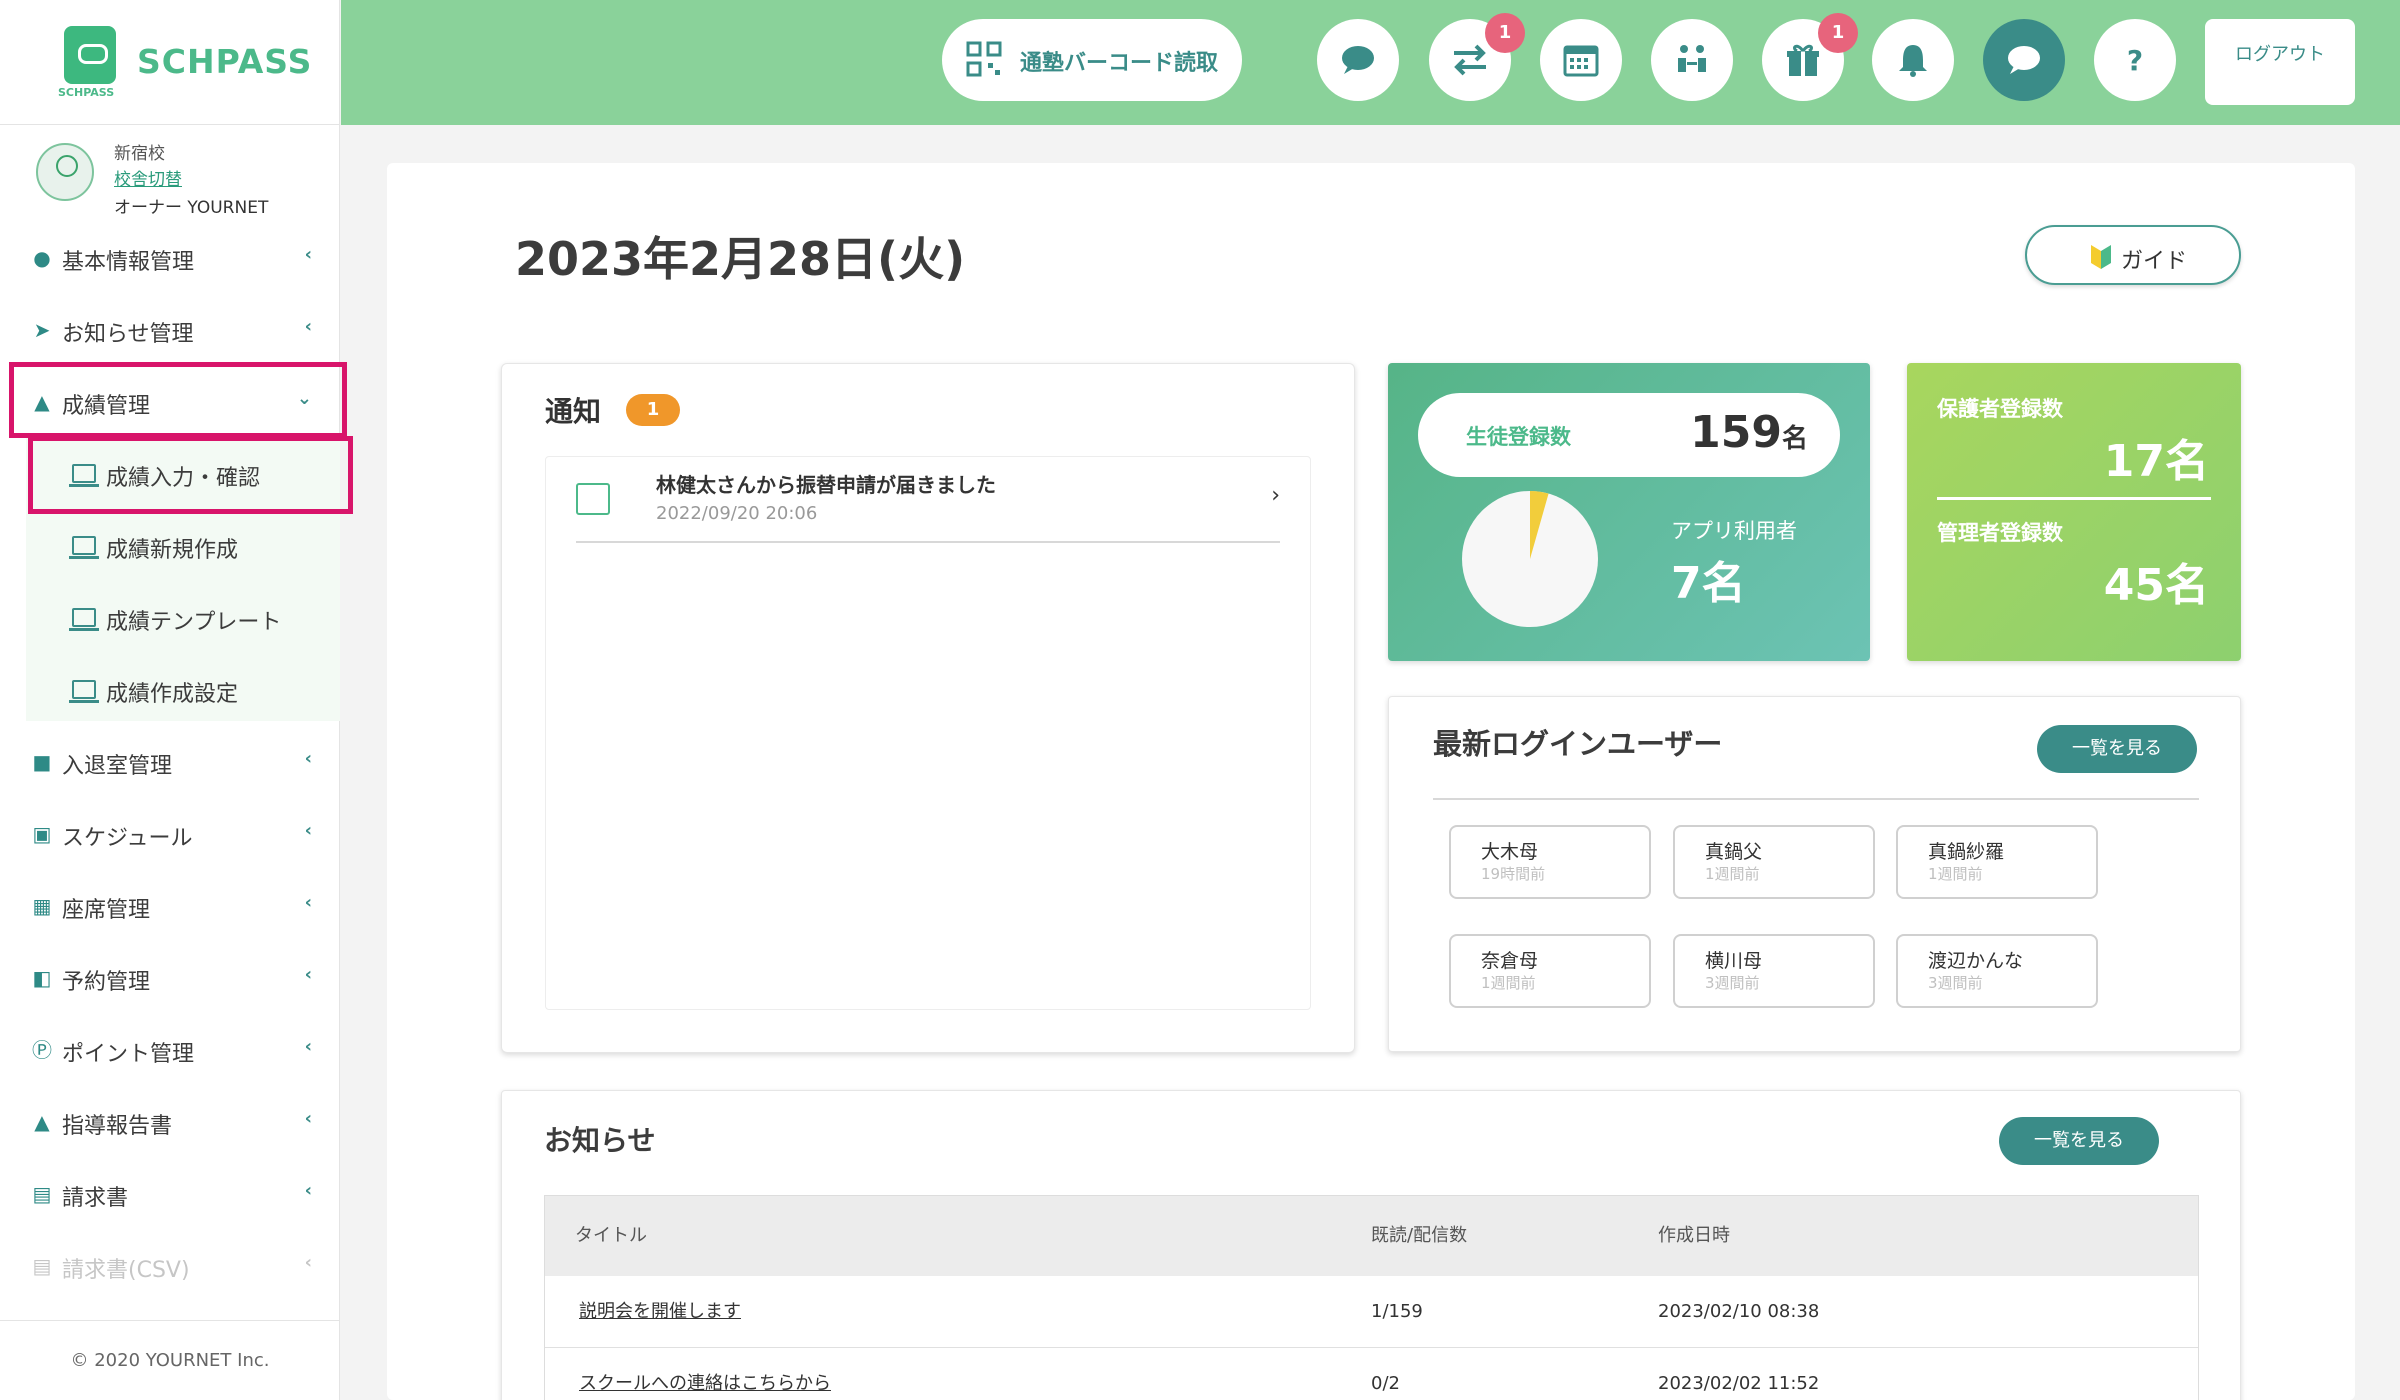 Image resolution: width=2400 pixels, height=1400 pixels. Describe the element at coordinates (117, 1126) in the screenshot. I see `sidebar-item-label: 指導報告書` at that location.